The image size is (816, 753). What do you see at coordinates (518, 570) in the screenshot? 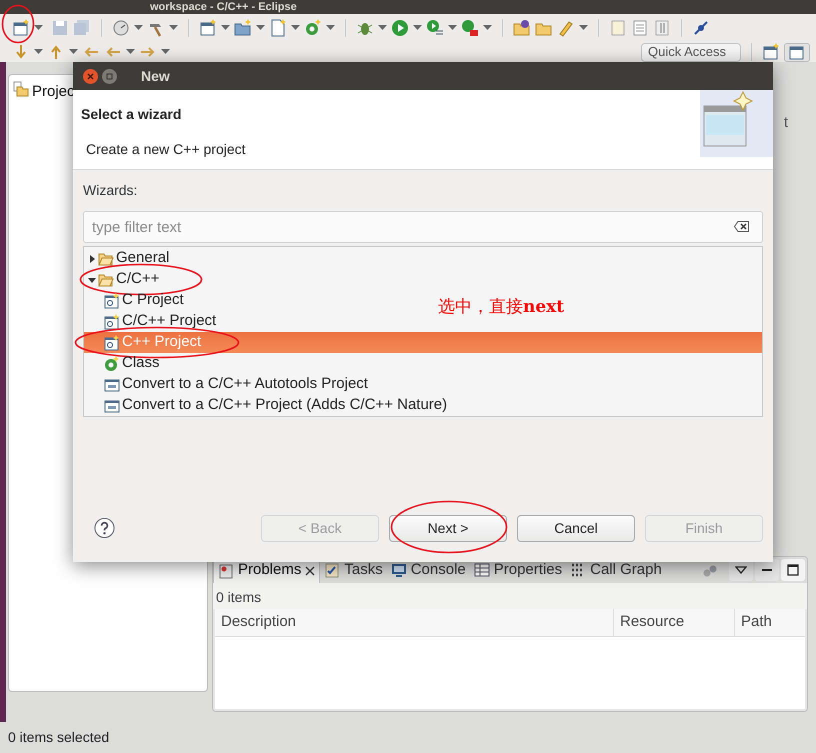
I see `panel-tab: Properties` at bounding box center [518, 570].